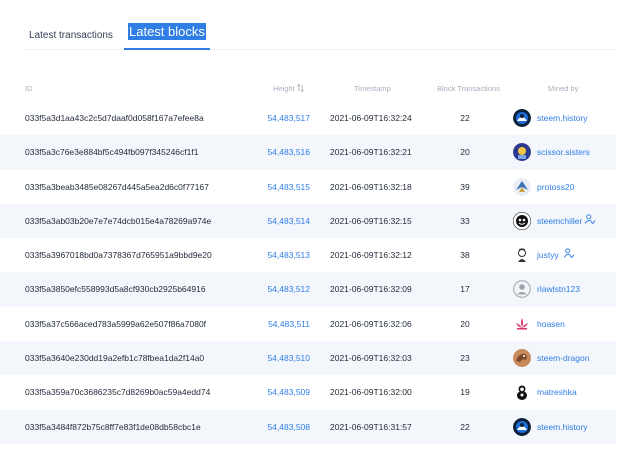  Describe the element at coordinates (320, 34) in the screenshot. I see `tab-bar: Latest transactions Latest blocks` at that location.